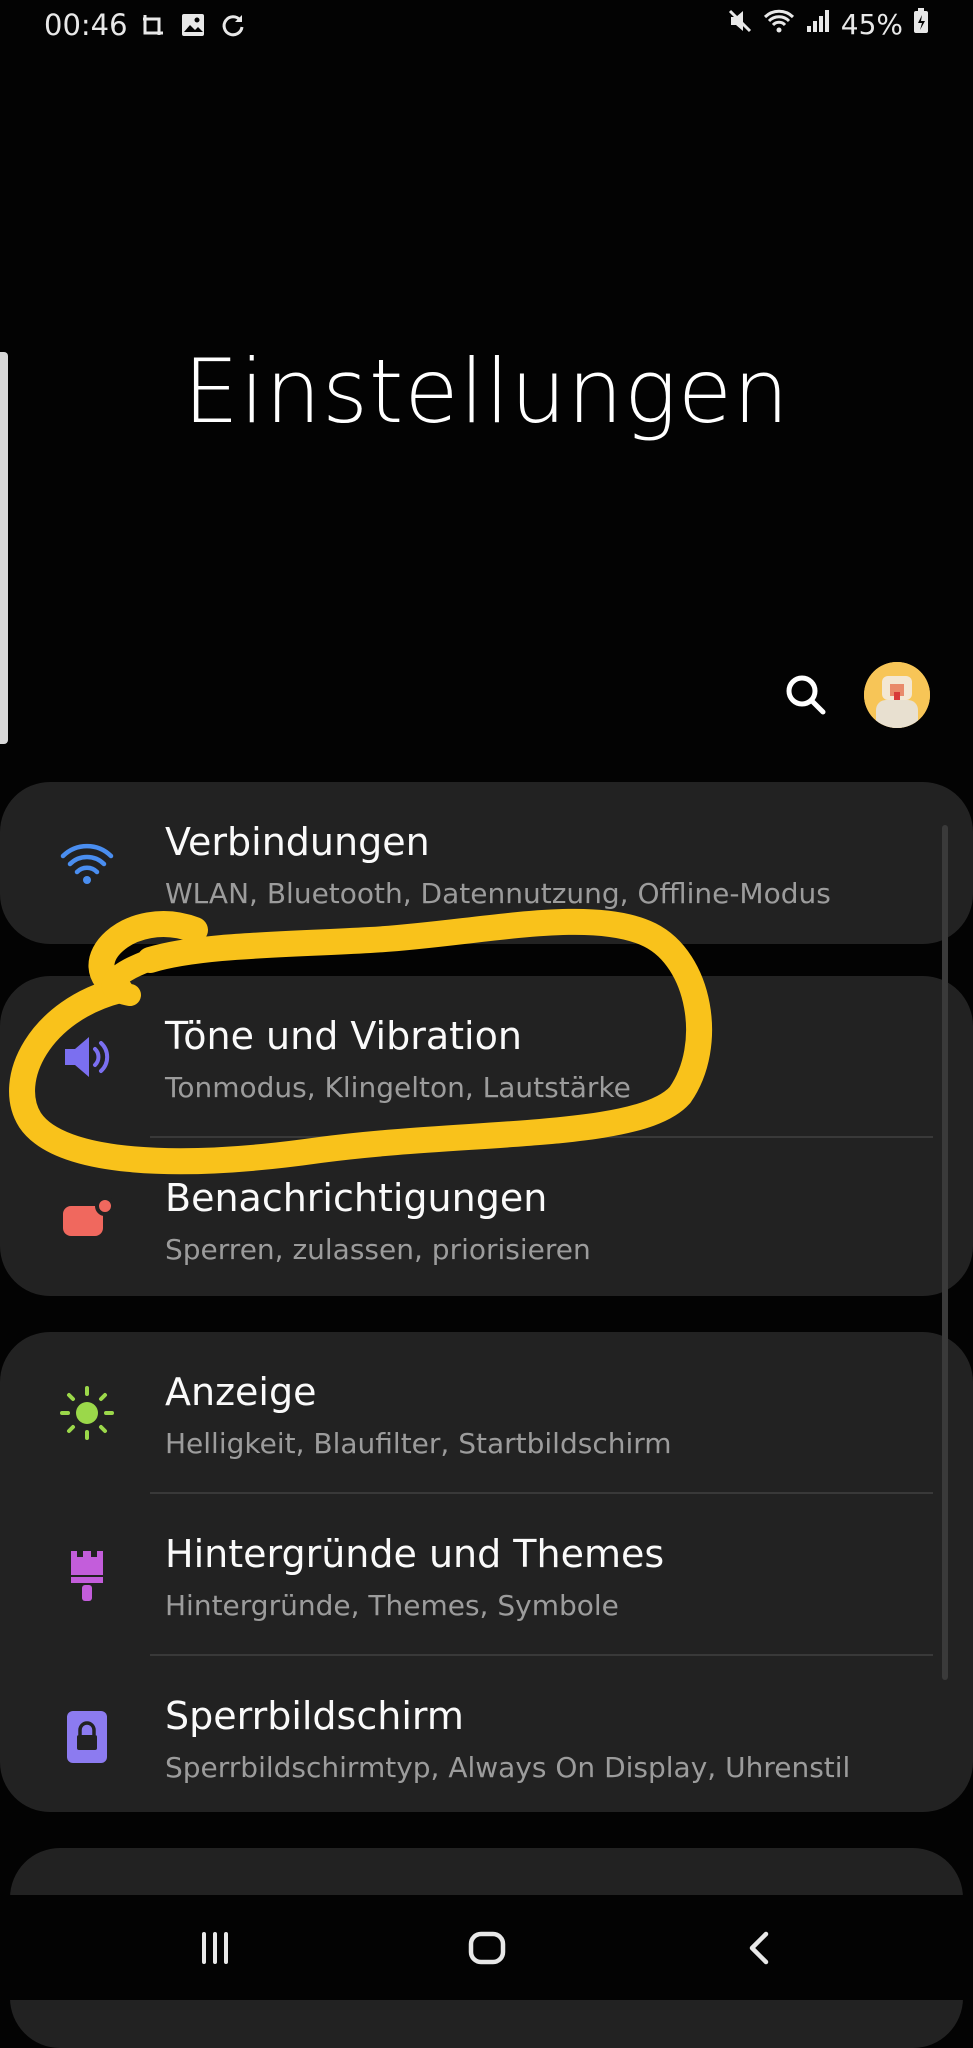 The height and width of the screenshot is (2048, 973). I want to click on recents-button, so click(215, 1948).